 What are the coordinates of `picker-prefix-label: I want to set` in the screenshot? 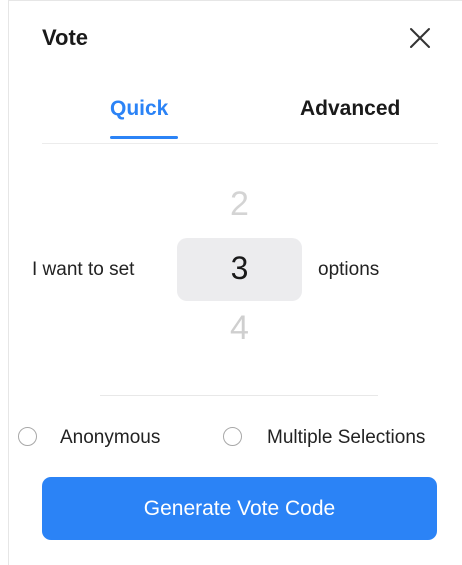 It's located at (83, 269).